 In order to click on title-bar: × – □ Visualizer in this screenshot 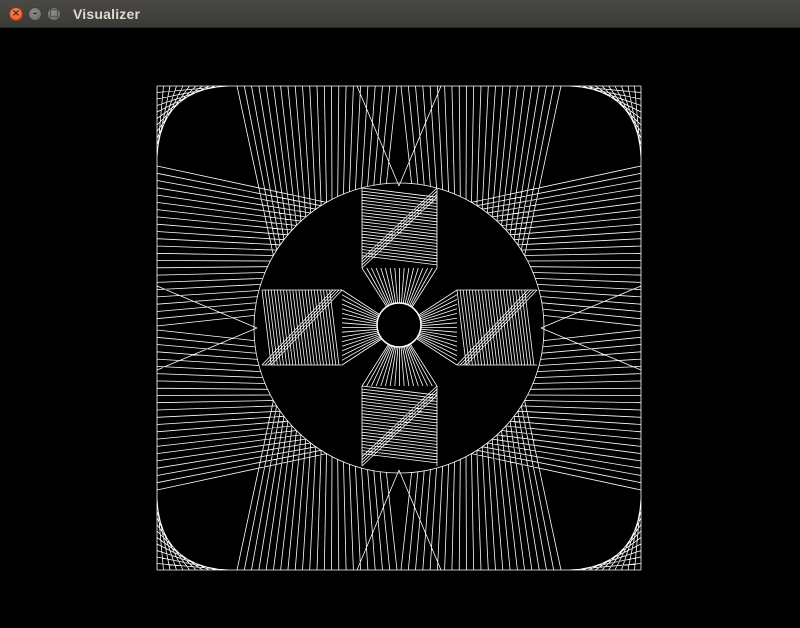, I will do `click(400, 14)`.